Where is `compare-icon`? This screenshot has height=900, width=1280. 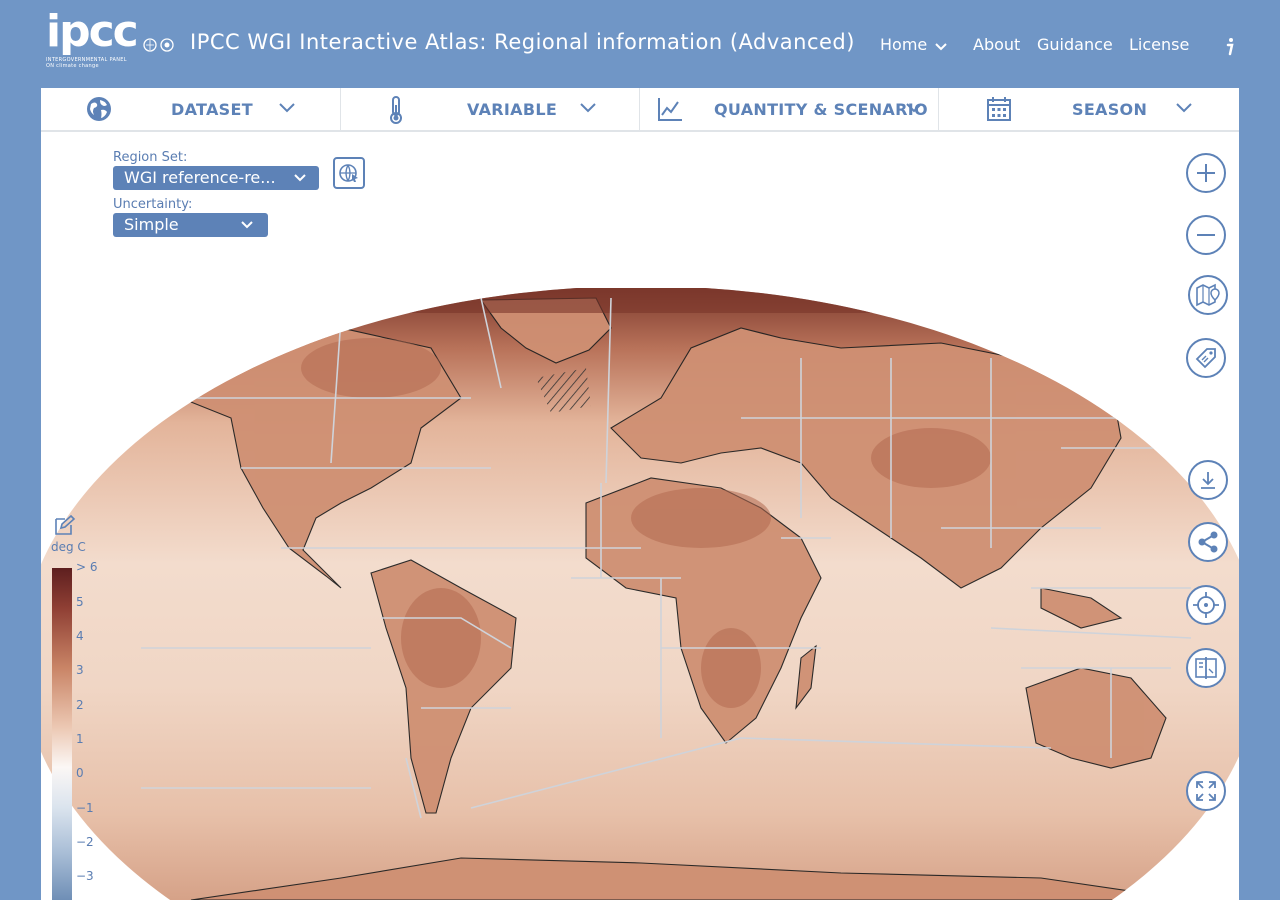
compare-icon is located at coordinates (1206, 668).